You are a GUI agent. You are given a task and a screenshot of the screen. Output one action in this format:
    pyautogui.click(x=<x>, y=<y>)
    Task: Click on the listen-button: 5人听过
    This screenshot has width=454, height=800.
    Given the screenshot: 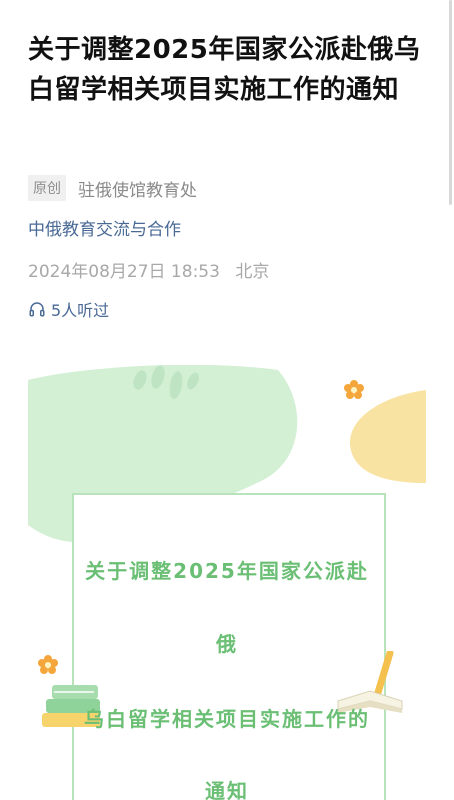 What is the action you would take?
    pyautogui.click(x=68, y=309)
    